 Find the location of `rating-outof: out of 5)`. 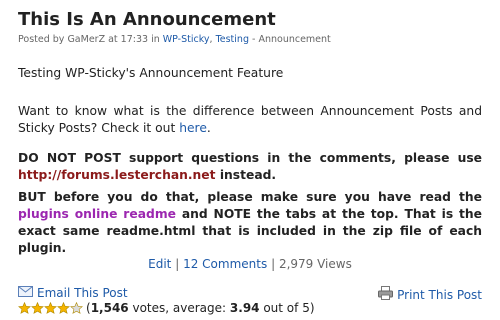

rating-outof: out of 5) is located at coordinates (289, 308).